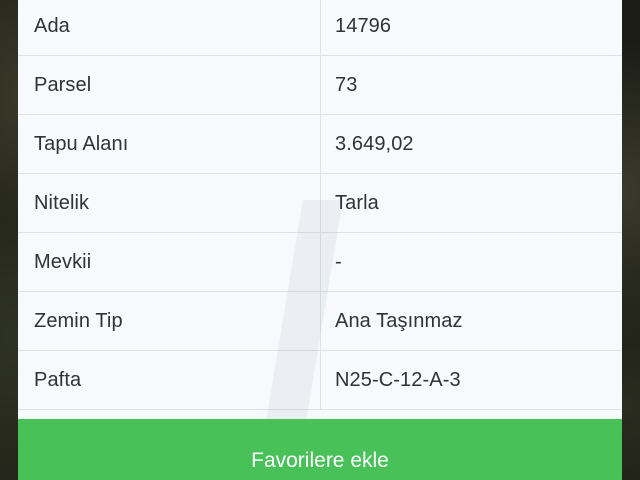 The width and height of the screenshot is (640, 480). I want to click on table-row-zemin-tip: Zemin Tip Ana Taşınmaz, so click(320, 321).